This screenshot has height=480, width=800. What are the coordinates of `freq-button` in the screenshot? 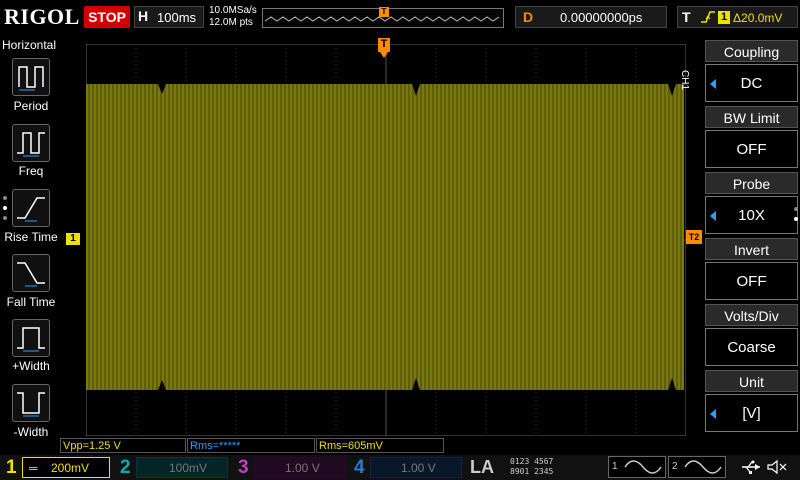 It's located at (31, 143).